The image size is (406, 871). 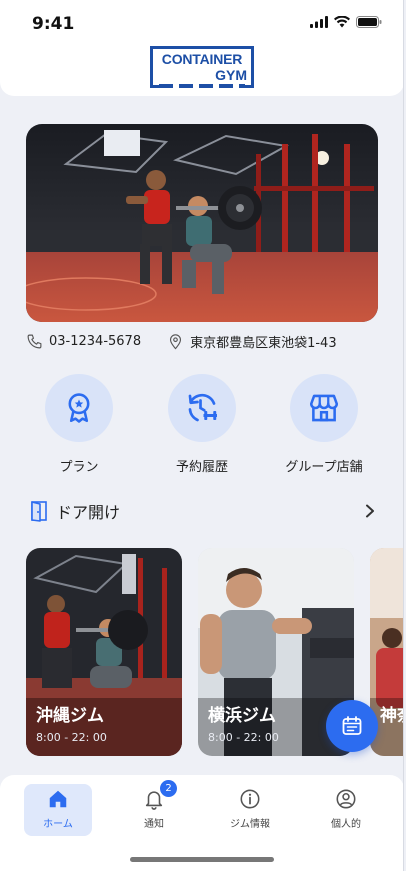 I want to click on history-icon, so click(x=202, y=407).